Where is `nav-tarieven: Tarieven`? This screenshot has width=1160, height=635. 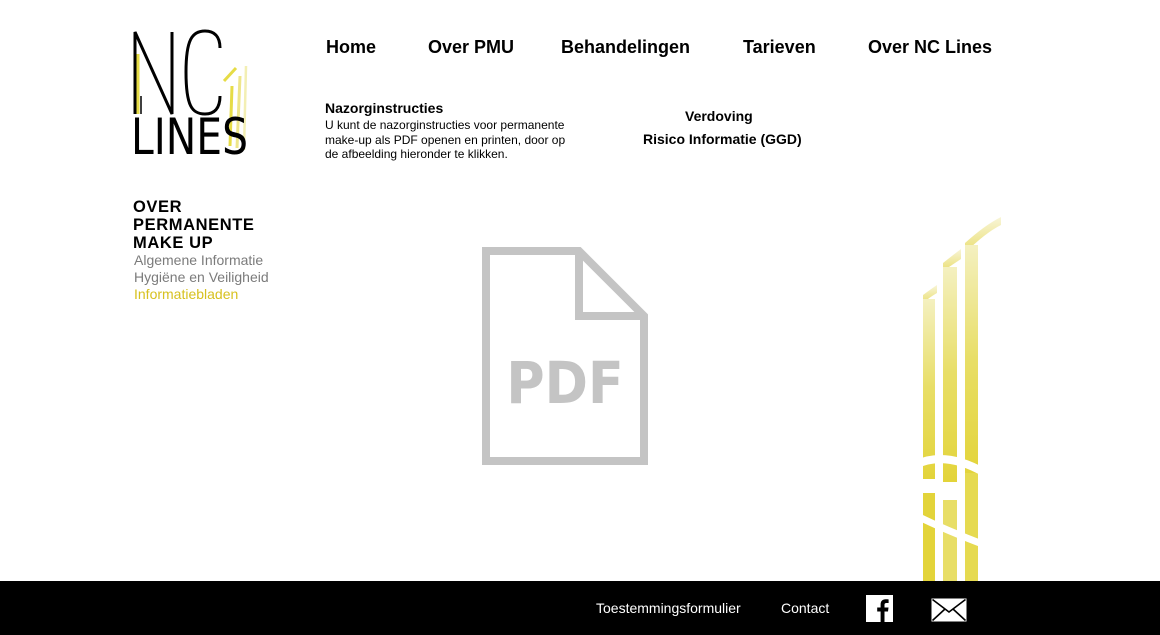 nav-tarieven: Tarieven is located at coordinates (779, 47).